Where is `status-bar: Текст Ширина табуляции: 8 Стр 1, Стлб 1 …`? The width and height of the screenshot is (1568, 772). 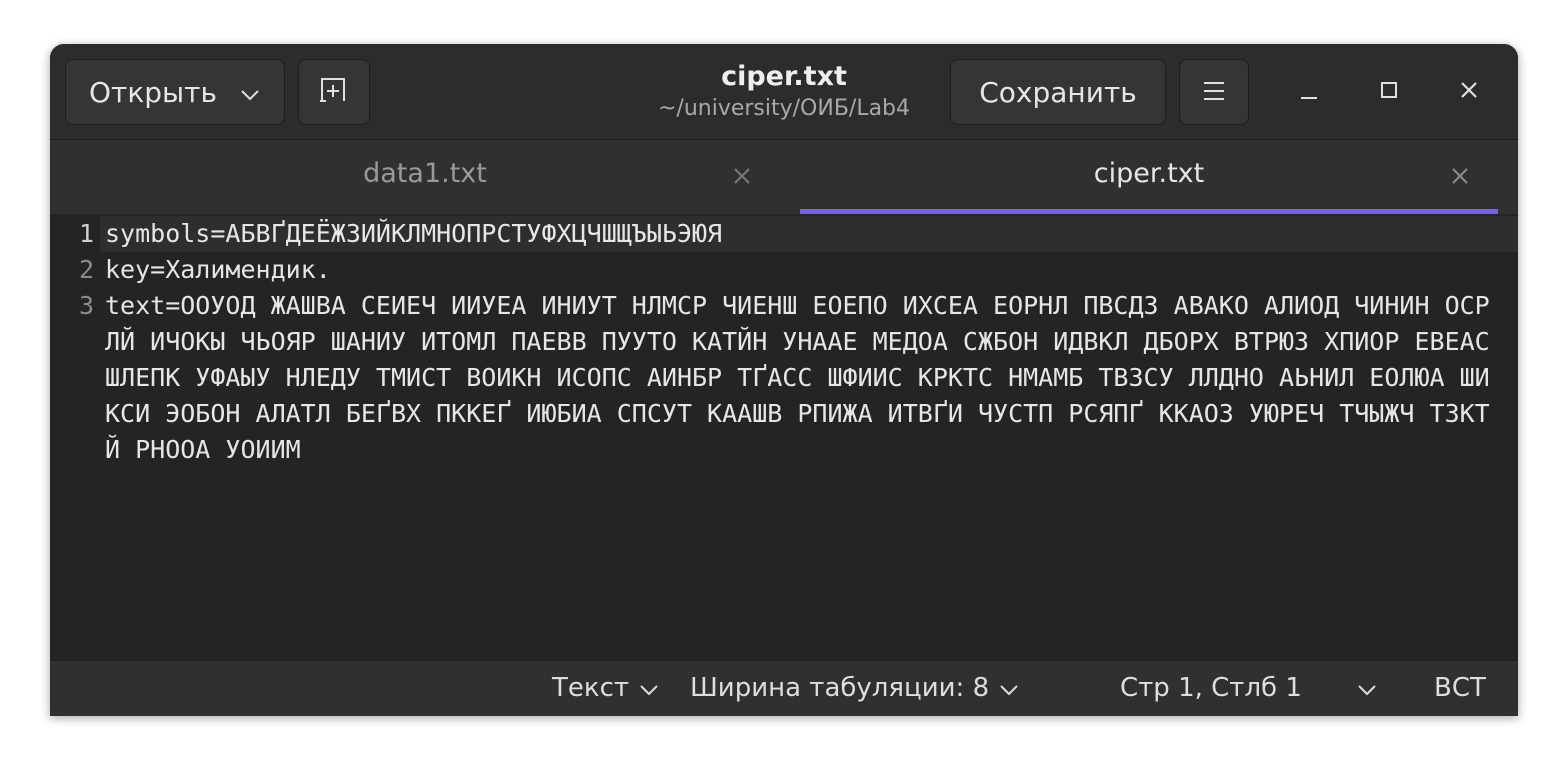
status-bar: Текст Ширина табуляции: 8 Стр 1, Стлб 1 … is located at coordinates (784, 688).